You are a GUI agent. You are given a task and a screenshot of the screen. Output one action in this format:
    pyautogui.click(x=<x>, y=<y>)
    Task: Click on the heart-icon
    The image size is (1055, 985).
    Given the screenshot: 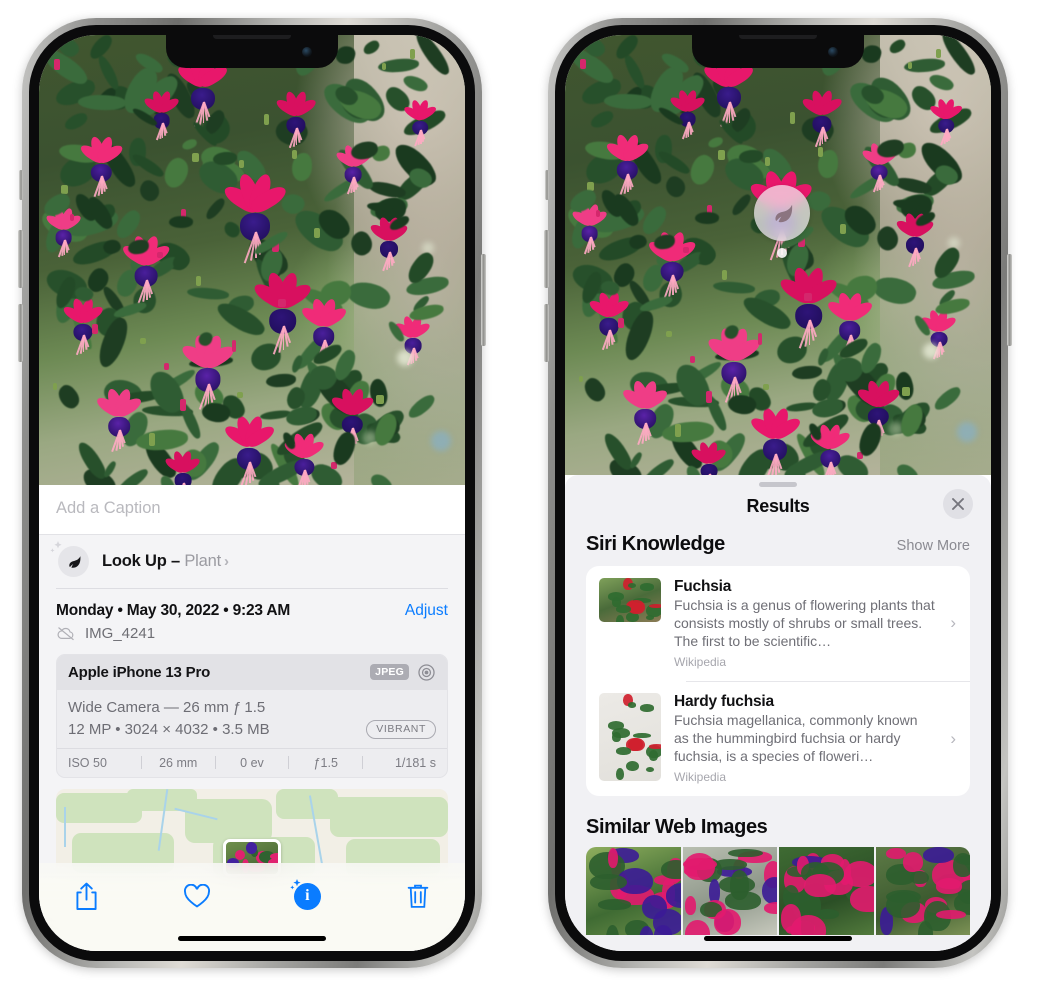 What is the action you would take?
    pyautogui.click(x=196, y=895)
    